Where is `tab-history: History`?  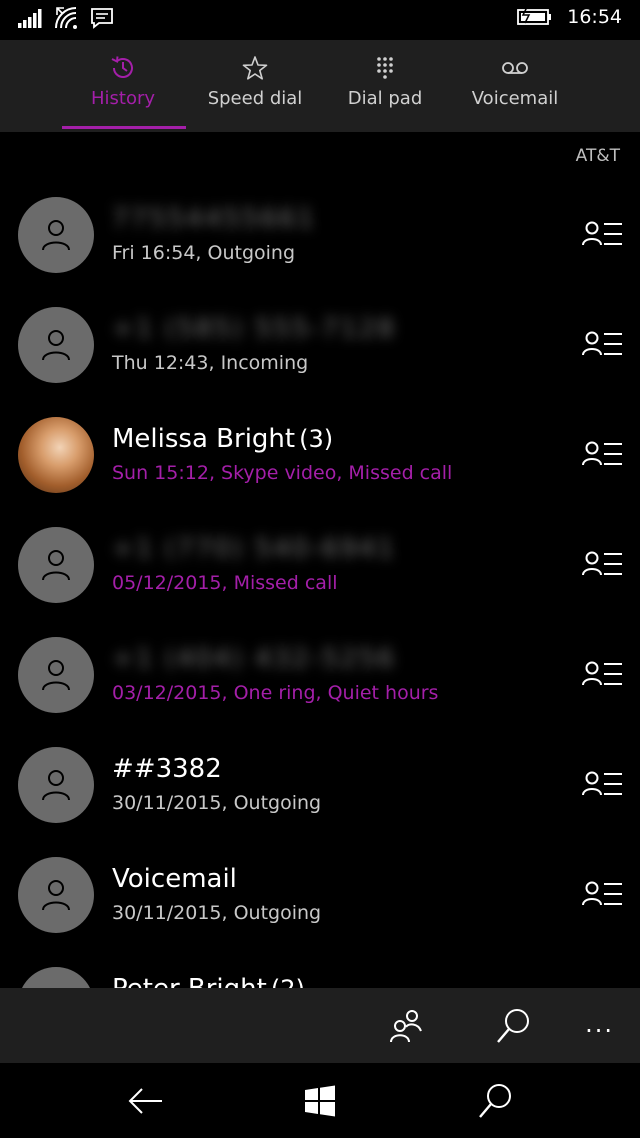
tab-history: History is located at coordinates (123, 86).